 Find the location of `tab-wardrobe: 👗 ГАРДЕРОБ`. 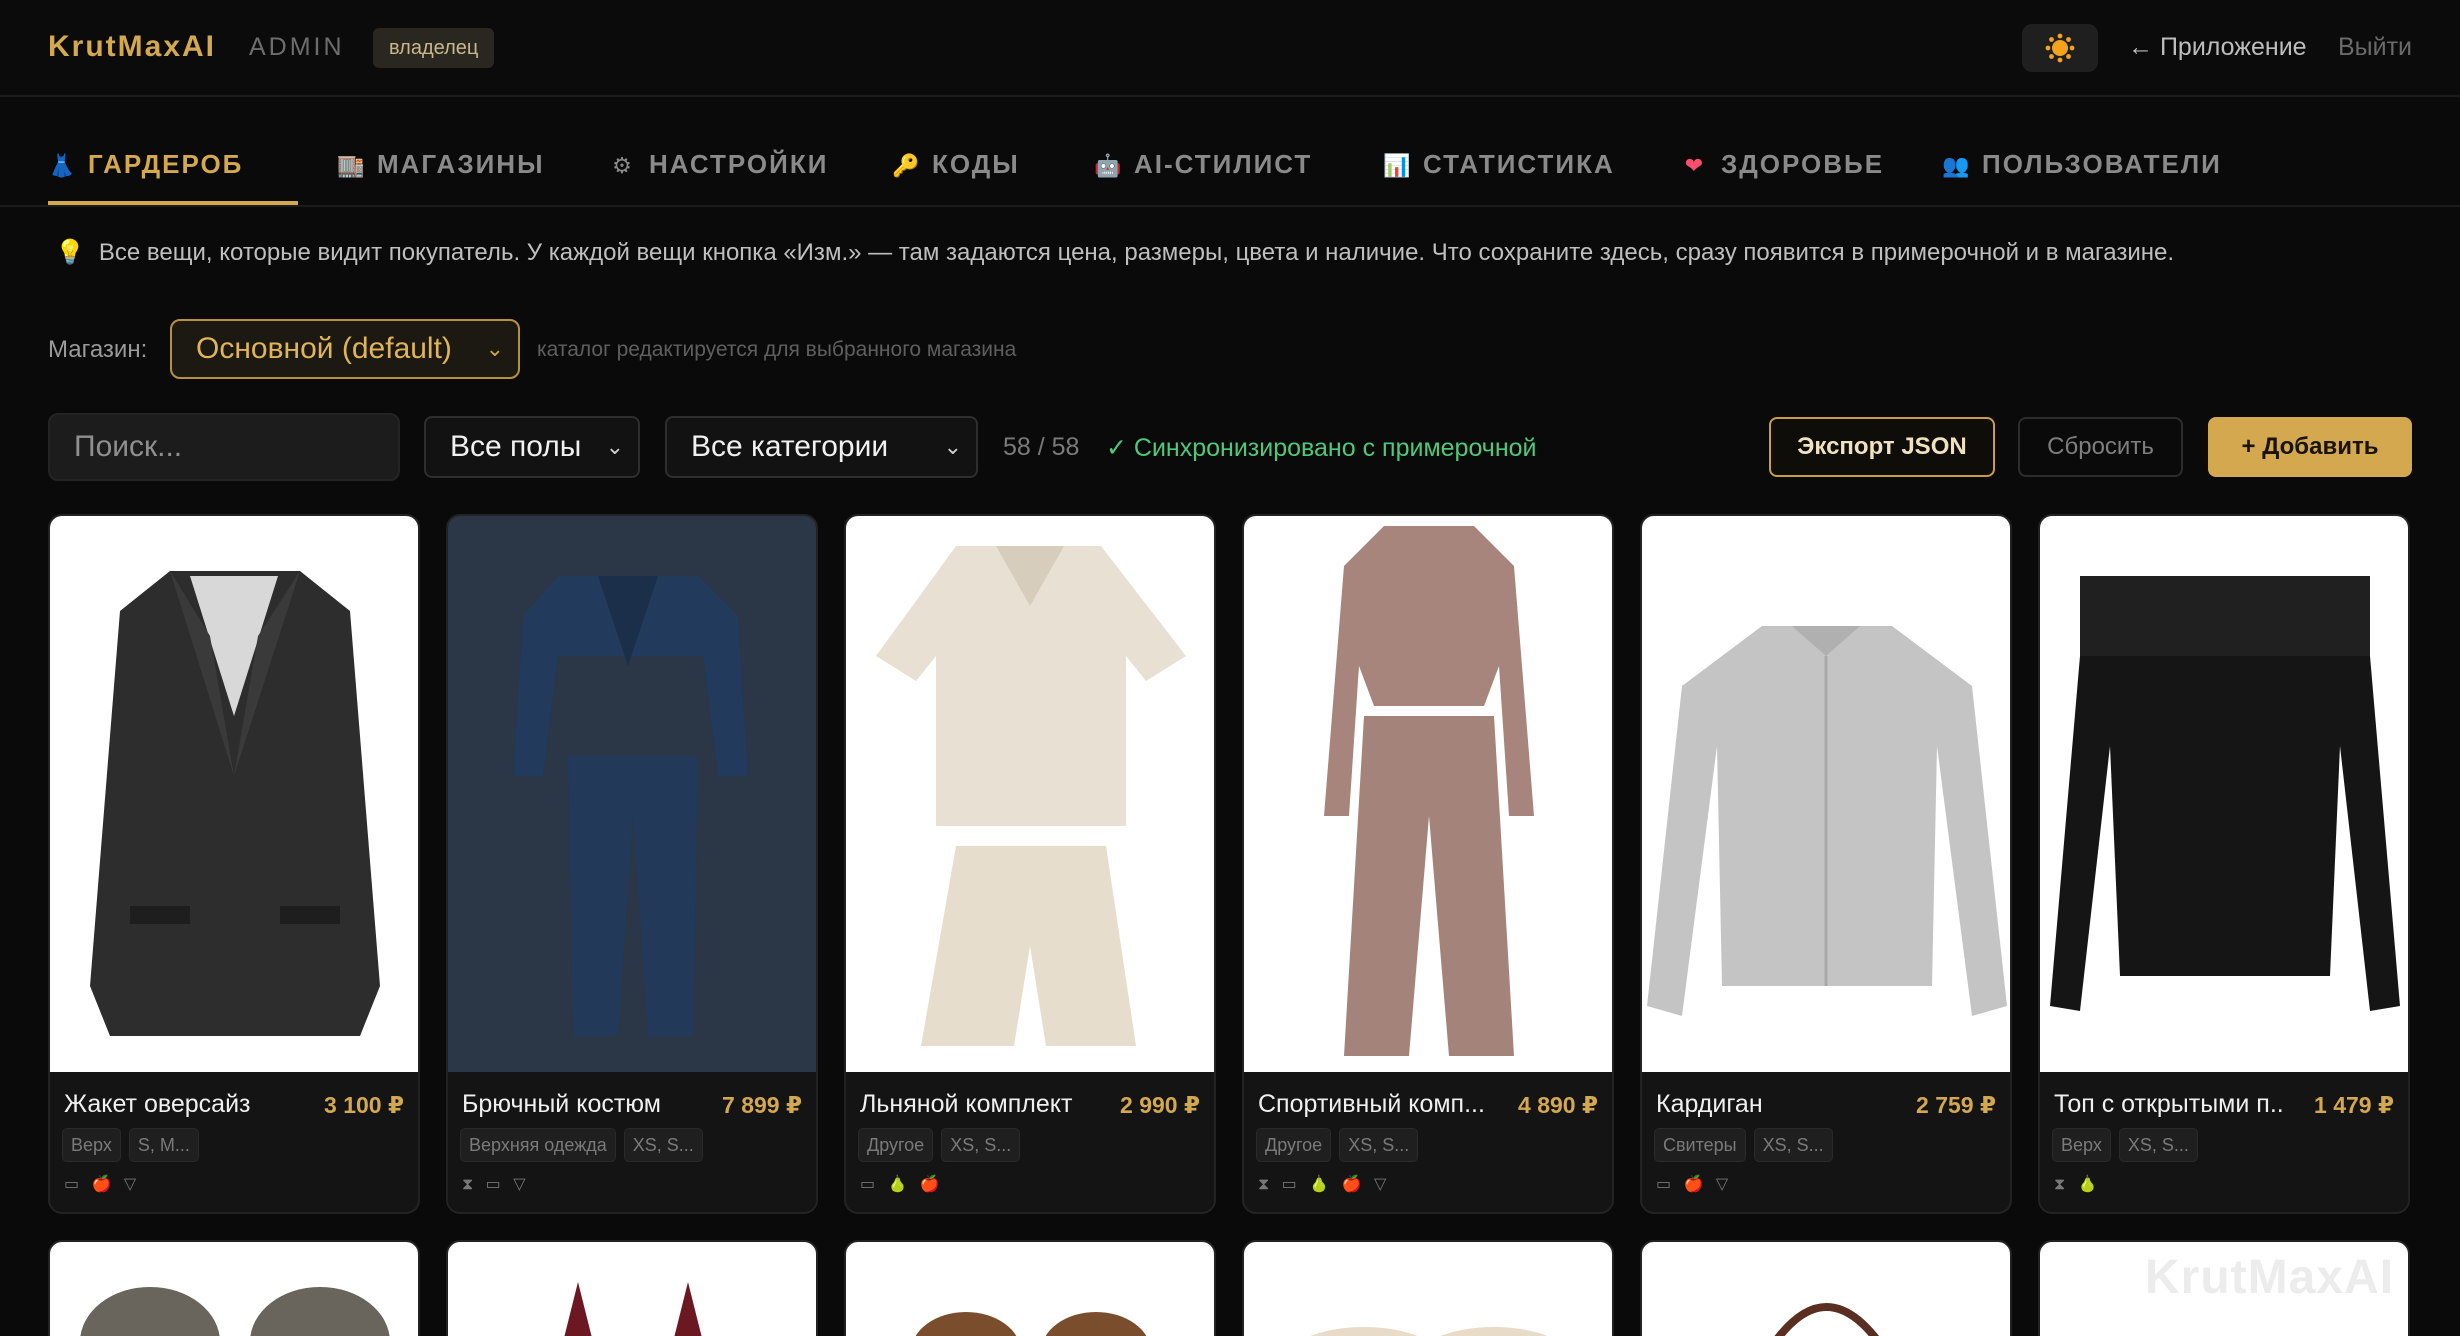

tab-wardrobe: 👗 ГАРДЕРОБ is located at coordinates (145, 169).